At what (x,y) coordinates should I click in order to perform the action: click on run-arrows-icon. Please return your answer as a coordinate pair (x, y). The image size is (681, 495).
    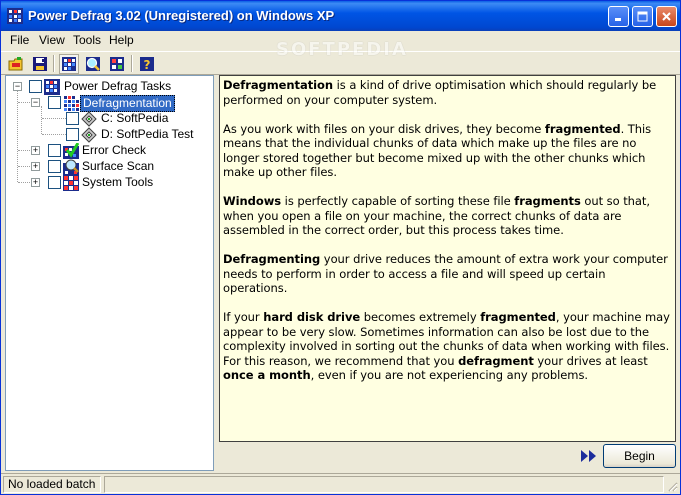
    Looking at the image, I should click on (588, 456).